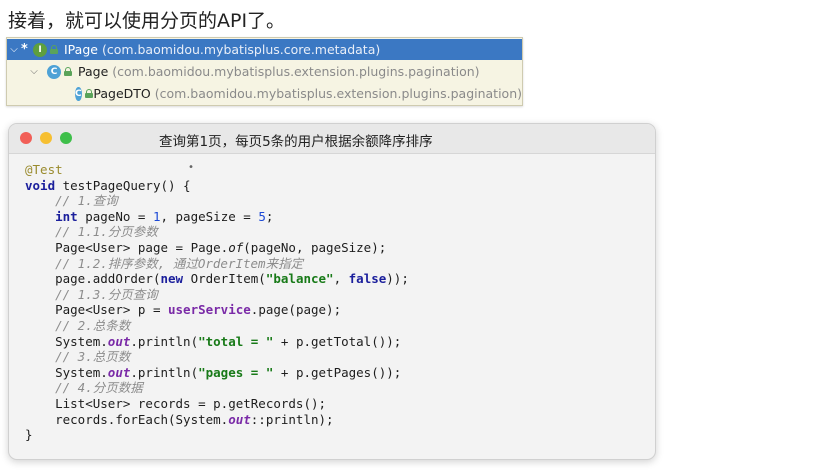 The image size is (830, 470). I want to click on code-line: // 1.查询, so click(86, 201).